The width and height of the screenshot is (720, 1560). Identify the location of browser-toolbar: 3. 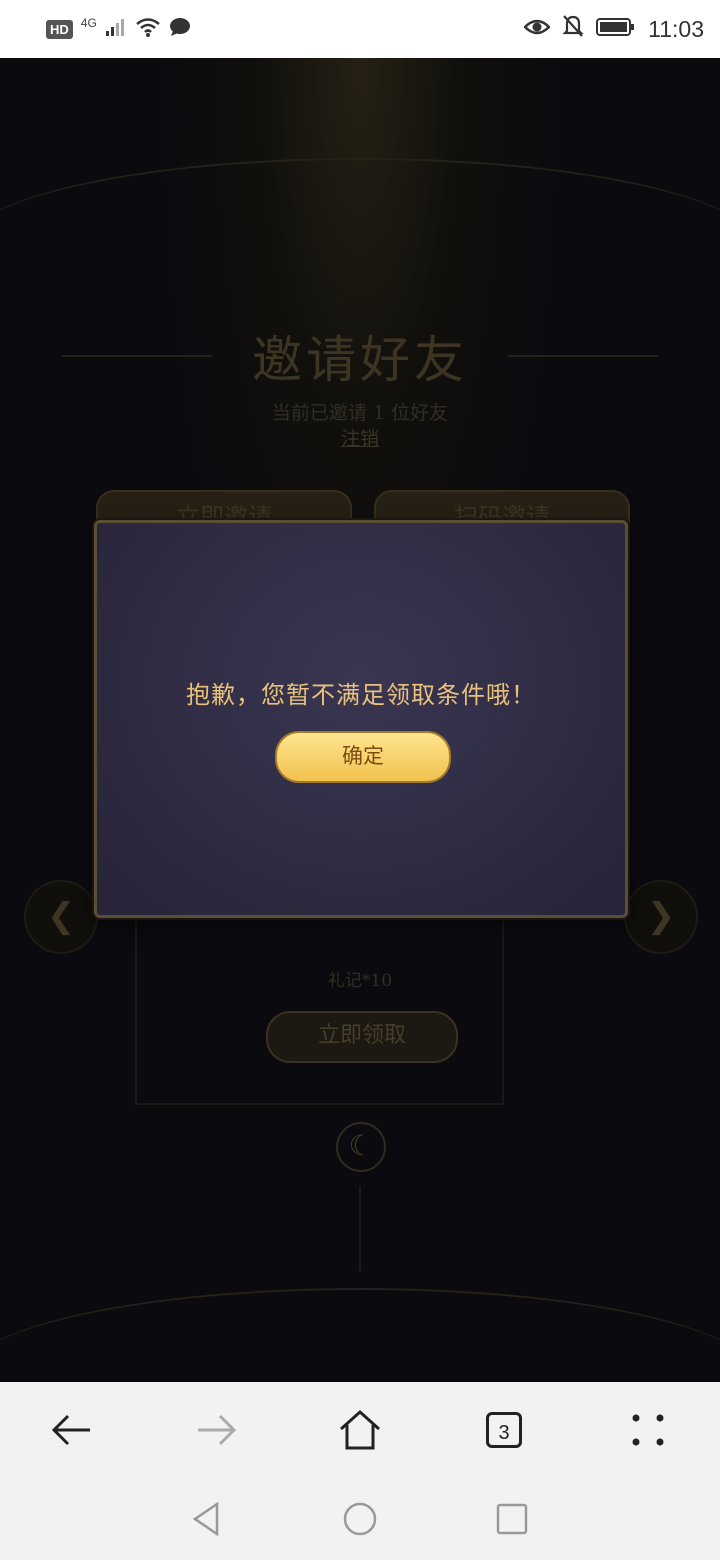
(360, 1429).